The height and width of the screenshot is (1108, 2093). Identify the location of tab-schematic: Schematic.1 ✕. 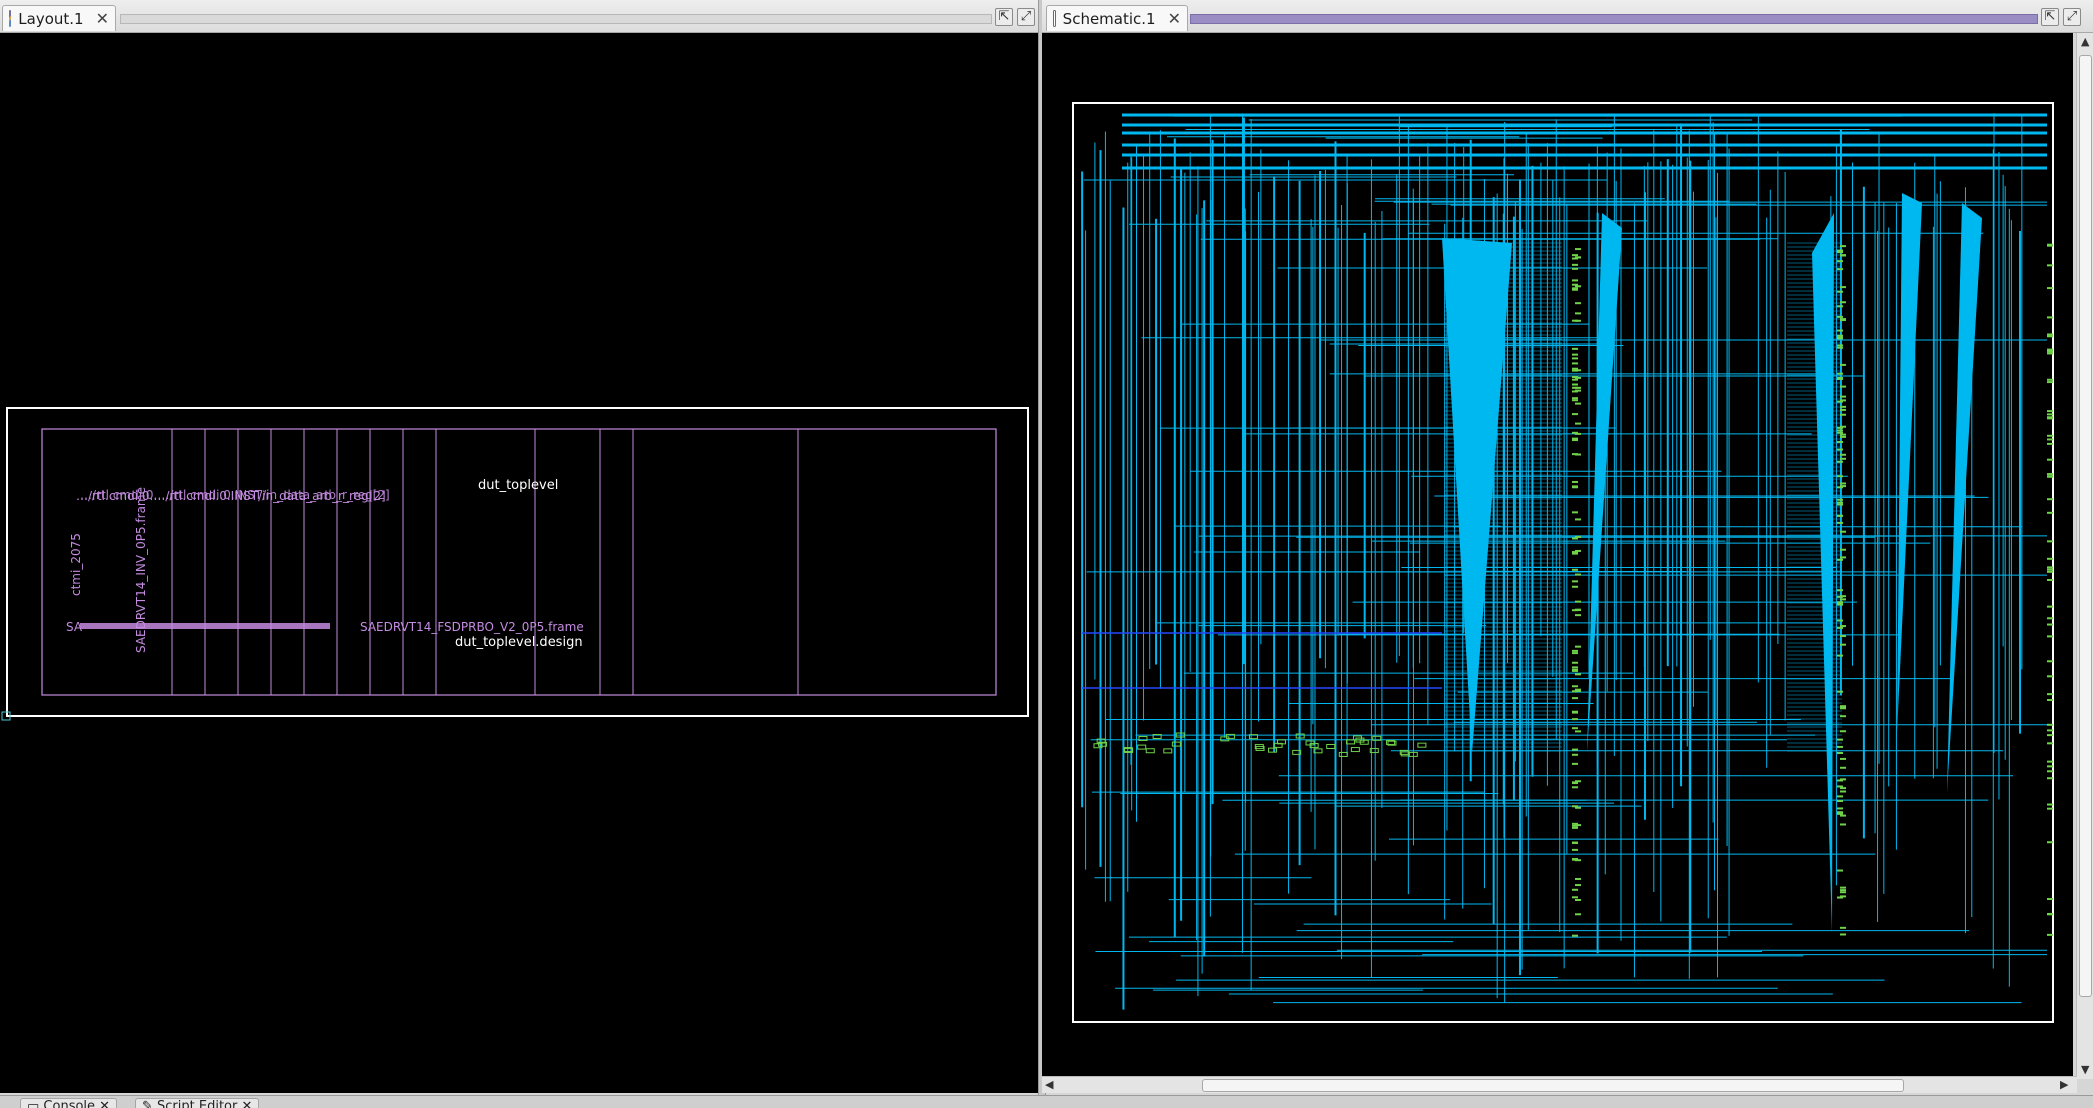
(1117, 18).